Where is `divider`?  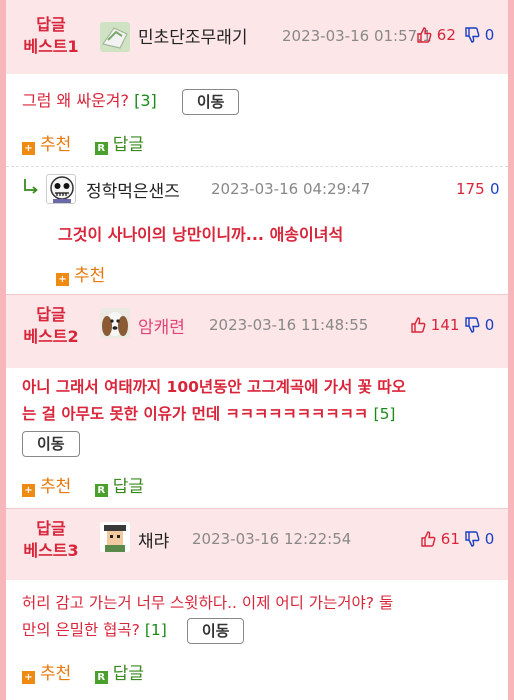
divider is located at coordinates (257, 166).